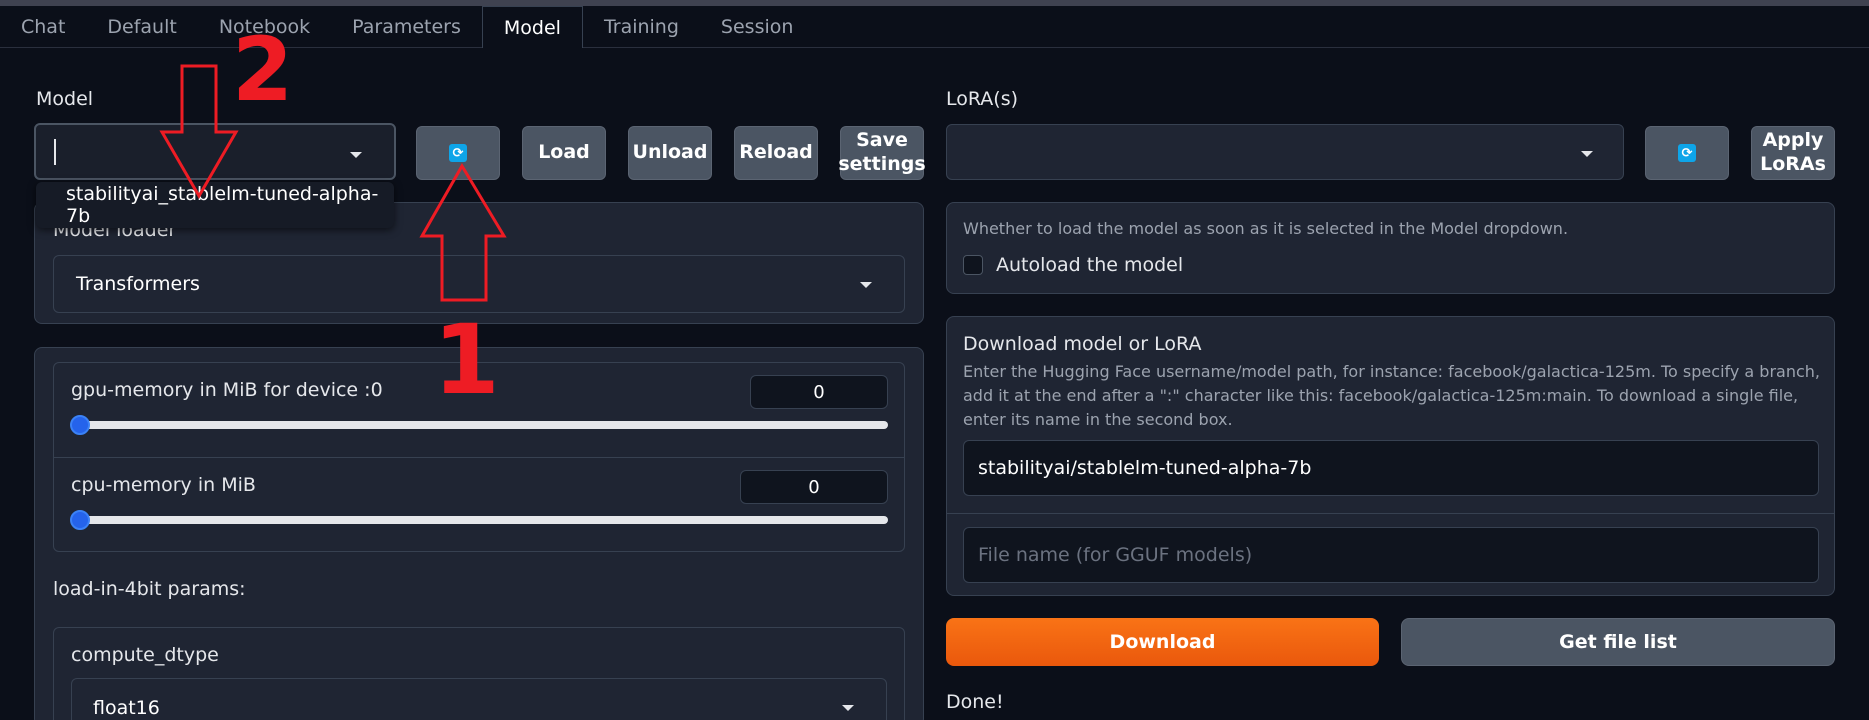 Image resolution: width=1869 pixels, height=720 pixels. What do you see at coordinates (466, 360) in the screenshot?
I see `annotation-number-1: 1` at bounding box center [466, 360].